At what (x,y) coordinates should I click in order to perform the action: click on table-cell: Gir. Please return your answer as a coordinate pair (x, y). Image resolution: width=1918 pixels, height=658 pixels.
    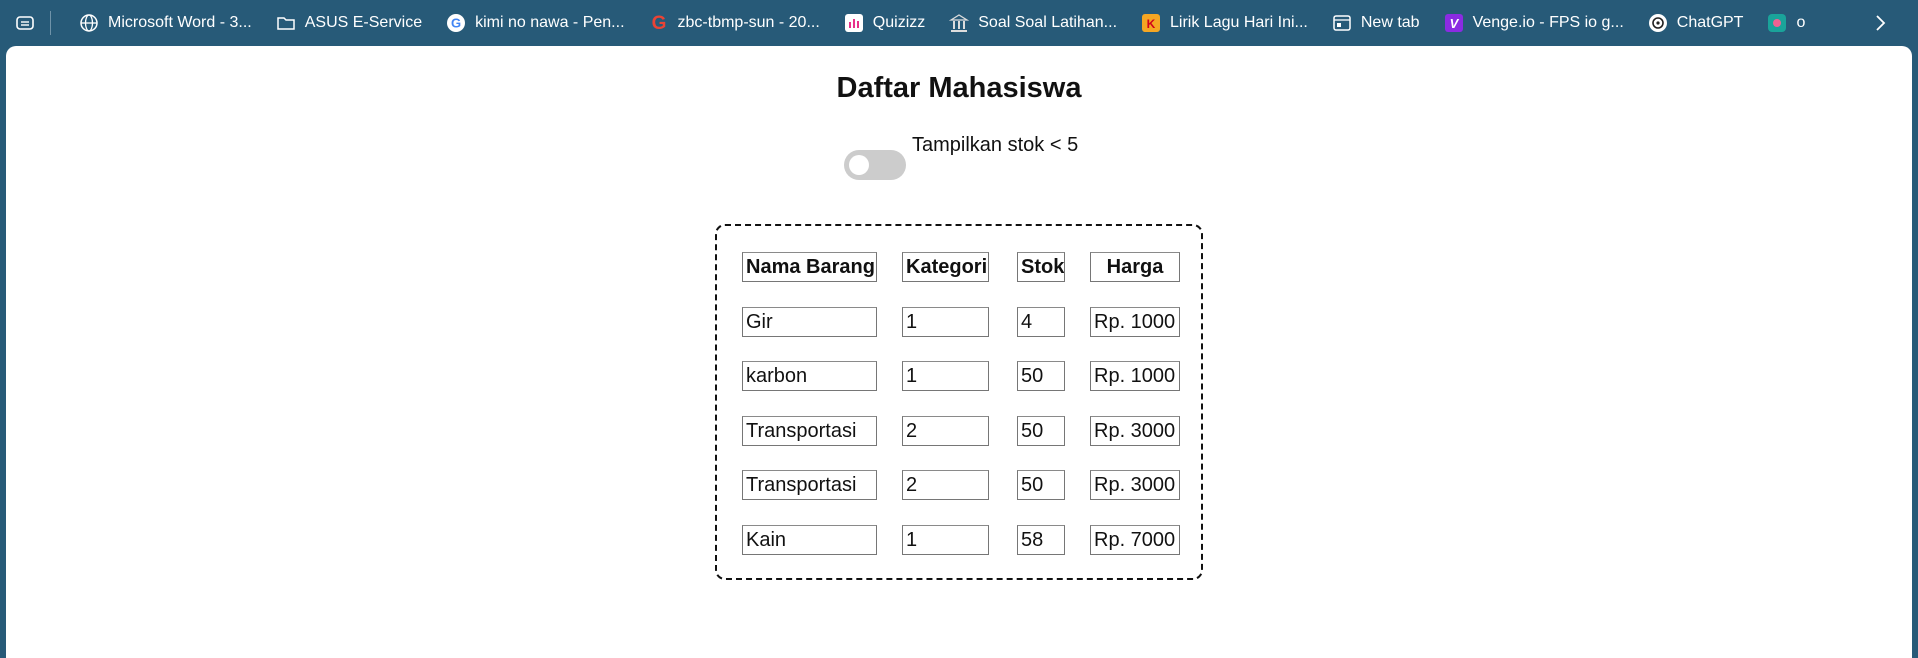
    Looking at the image, I should click on (809, 322).